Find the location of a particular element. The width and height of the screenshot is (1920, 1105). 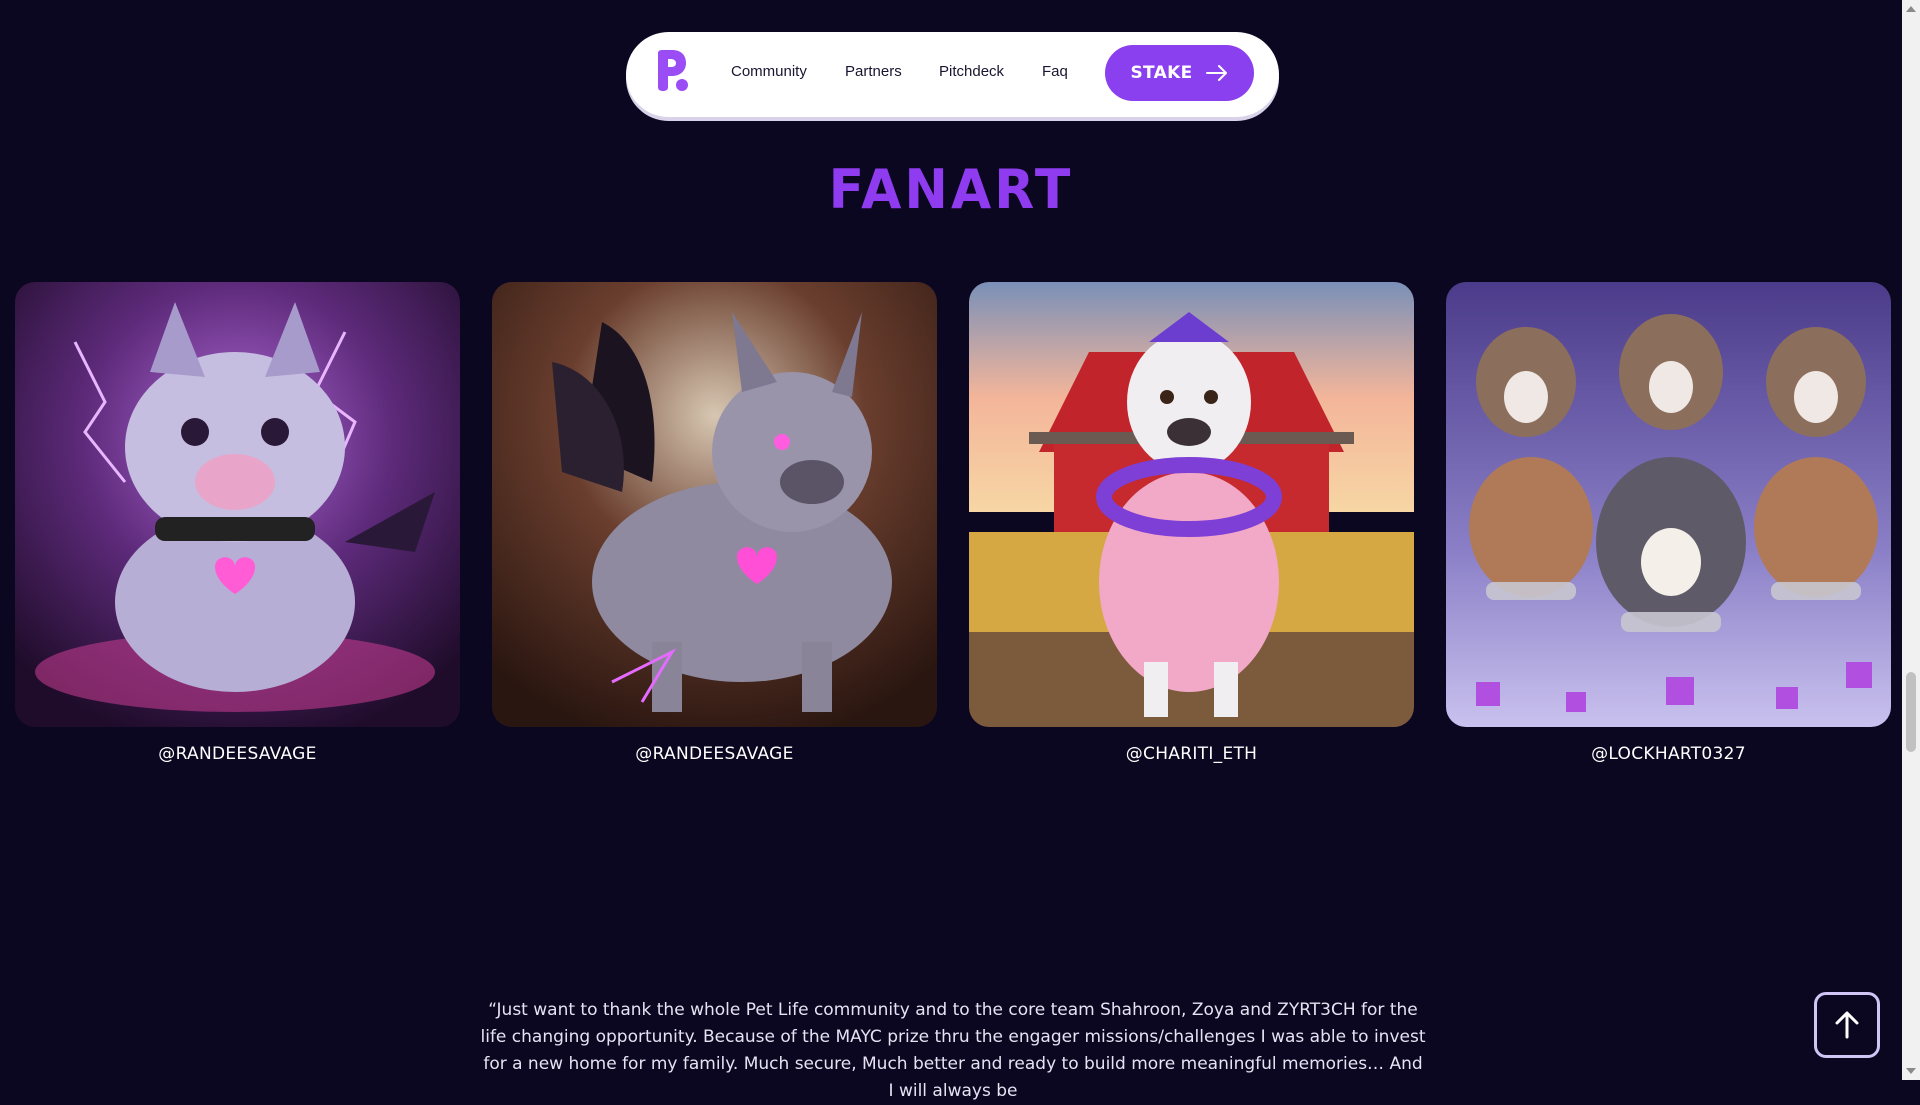

fanart-handle-1: @RANDEESAVAGE is located at coordinates (237, 754).